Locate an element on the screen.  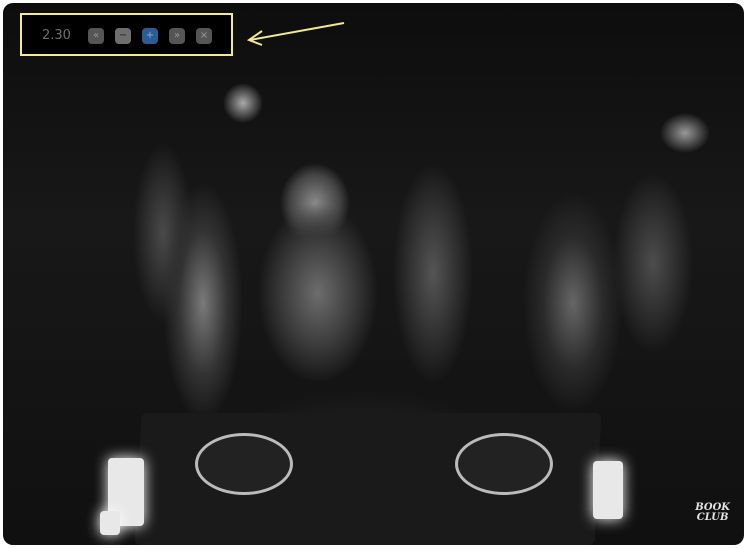
rewind-icon: « is located at coordinates (96, 35).